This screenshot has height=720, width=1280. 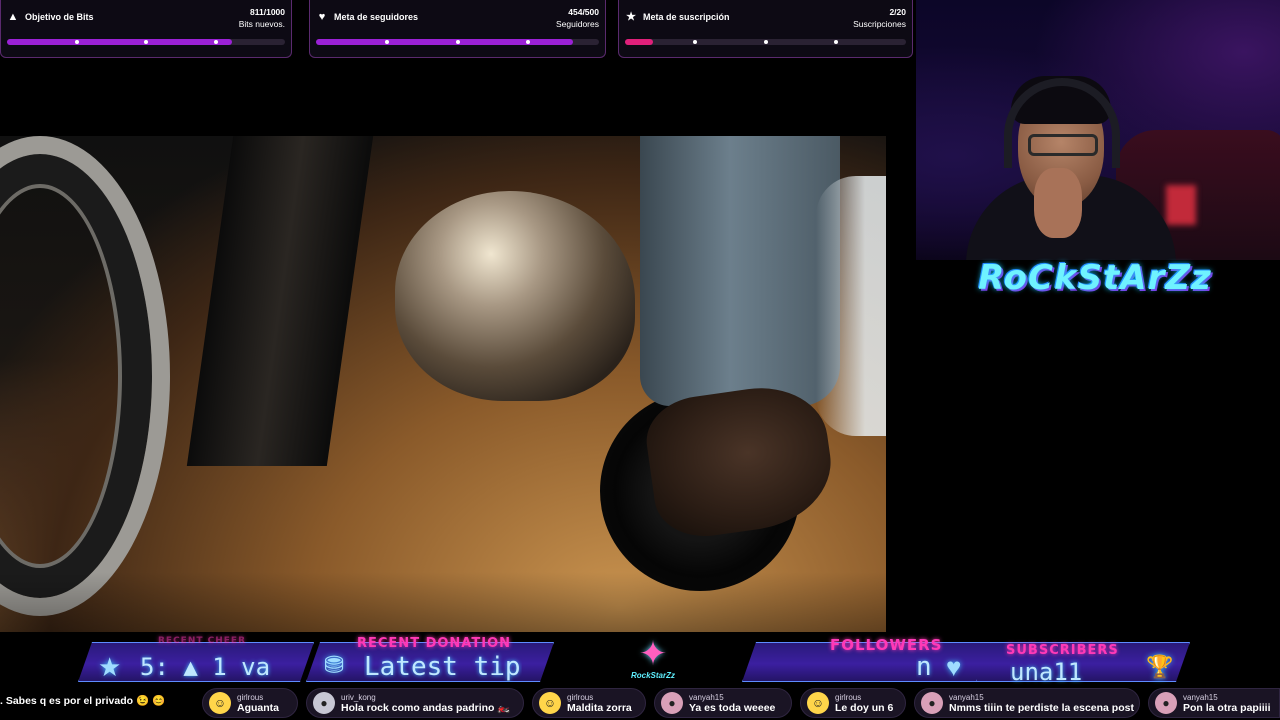 I want to click on chat-message-text: Maldita zorra, so click(x=599, y=708).